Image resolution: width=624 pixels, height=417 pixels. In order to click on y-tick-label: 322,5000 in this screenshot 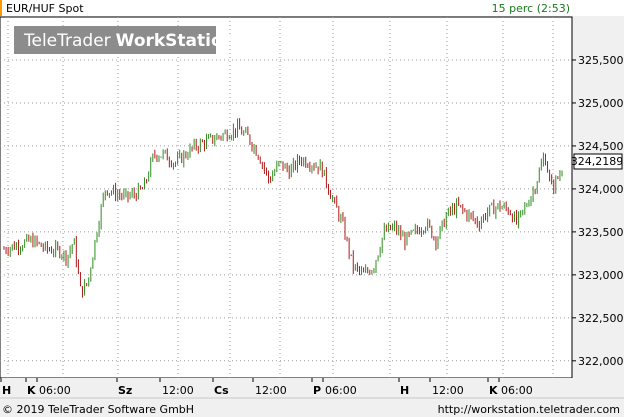, I will do `click(601, 318)`.